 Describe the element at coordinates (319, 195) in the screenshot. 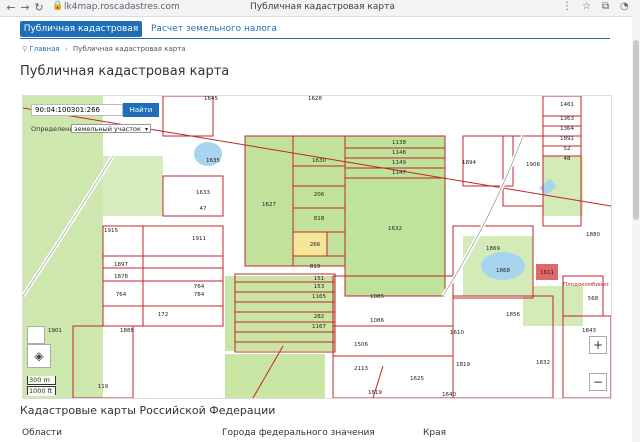

I see `parcel-number-label: 206` at that location.